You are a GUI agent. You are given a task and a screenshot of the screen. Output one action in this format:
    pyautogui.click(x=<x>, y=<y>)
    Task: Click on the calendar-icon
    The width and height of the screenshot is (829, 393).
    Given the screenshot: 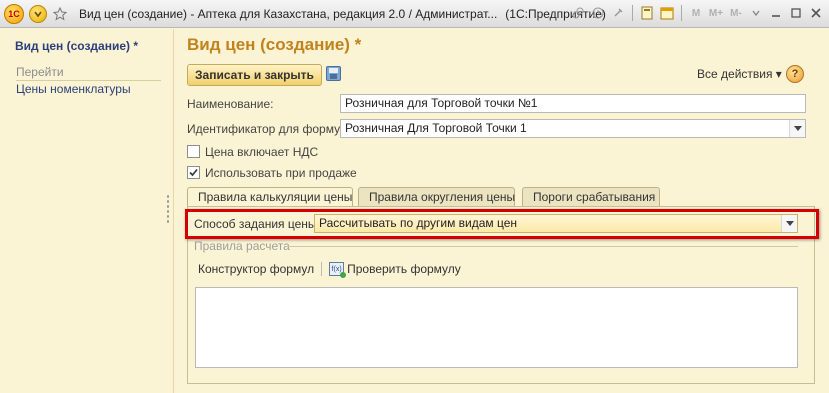 What is the action you would take?
    pyautogui.click(x=667, y=13)
    